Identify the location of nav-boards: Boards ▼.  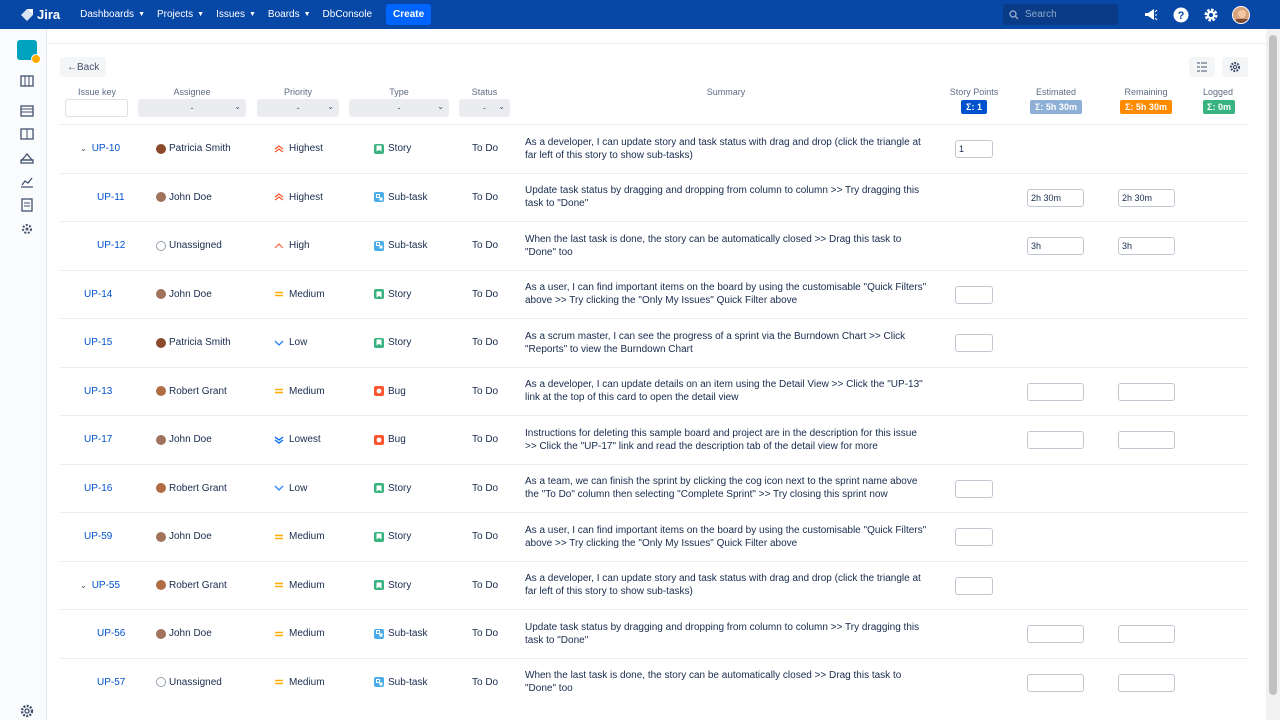
(289, 14).